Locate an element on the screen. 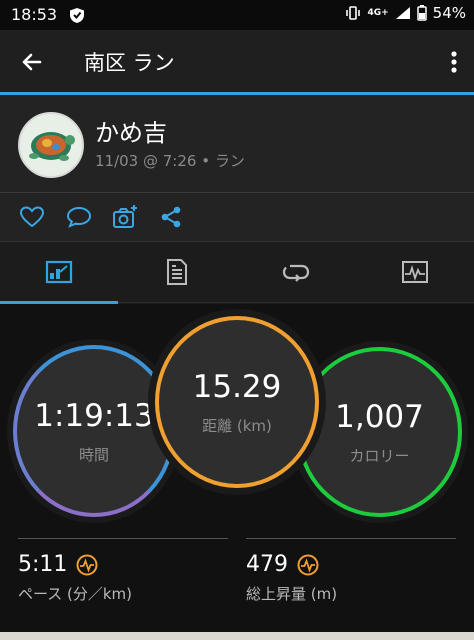 This screenshot has width=474, height=640. time-stat-circle: 1:19:13 時間 is located at coordinates (94, 431).